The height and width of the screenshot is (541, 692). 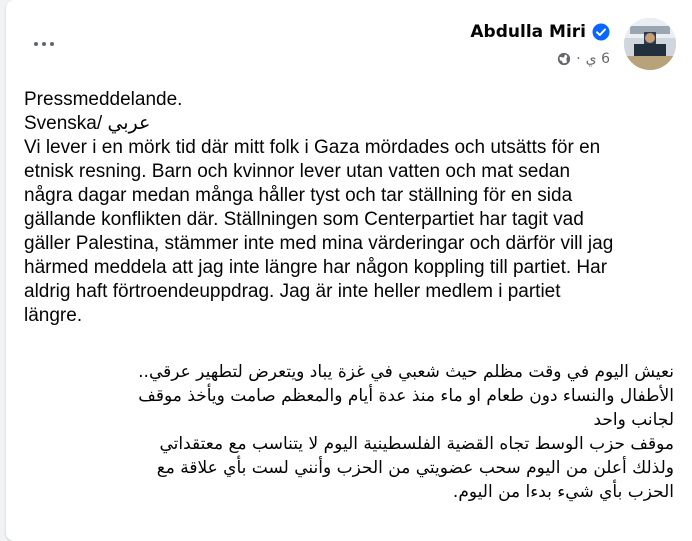 What do you see at coordinates (44, 44) in the screenshot?
I see `more-options-button` at bounding box center [44, 44].